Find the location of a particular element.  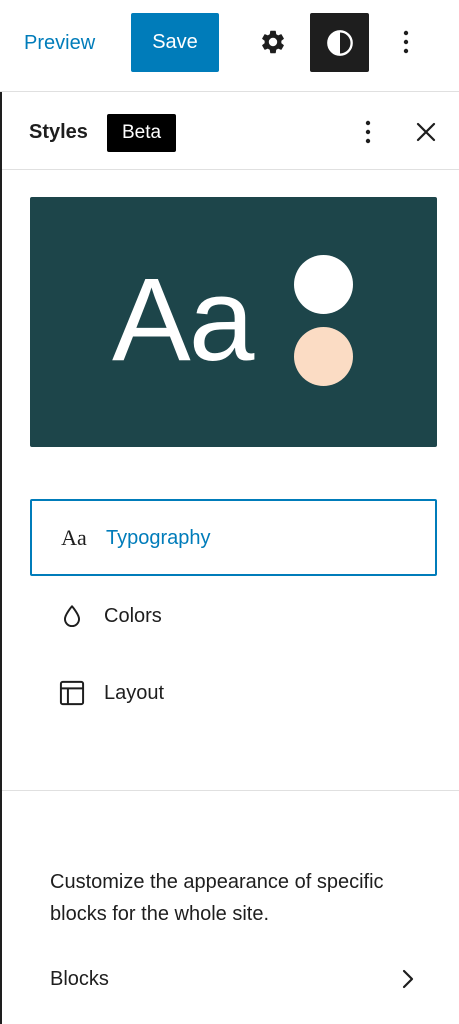

save-button: Save is located at coordinates (175, 42).